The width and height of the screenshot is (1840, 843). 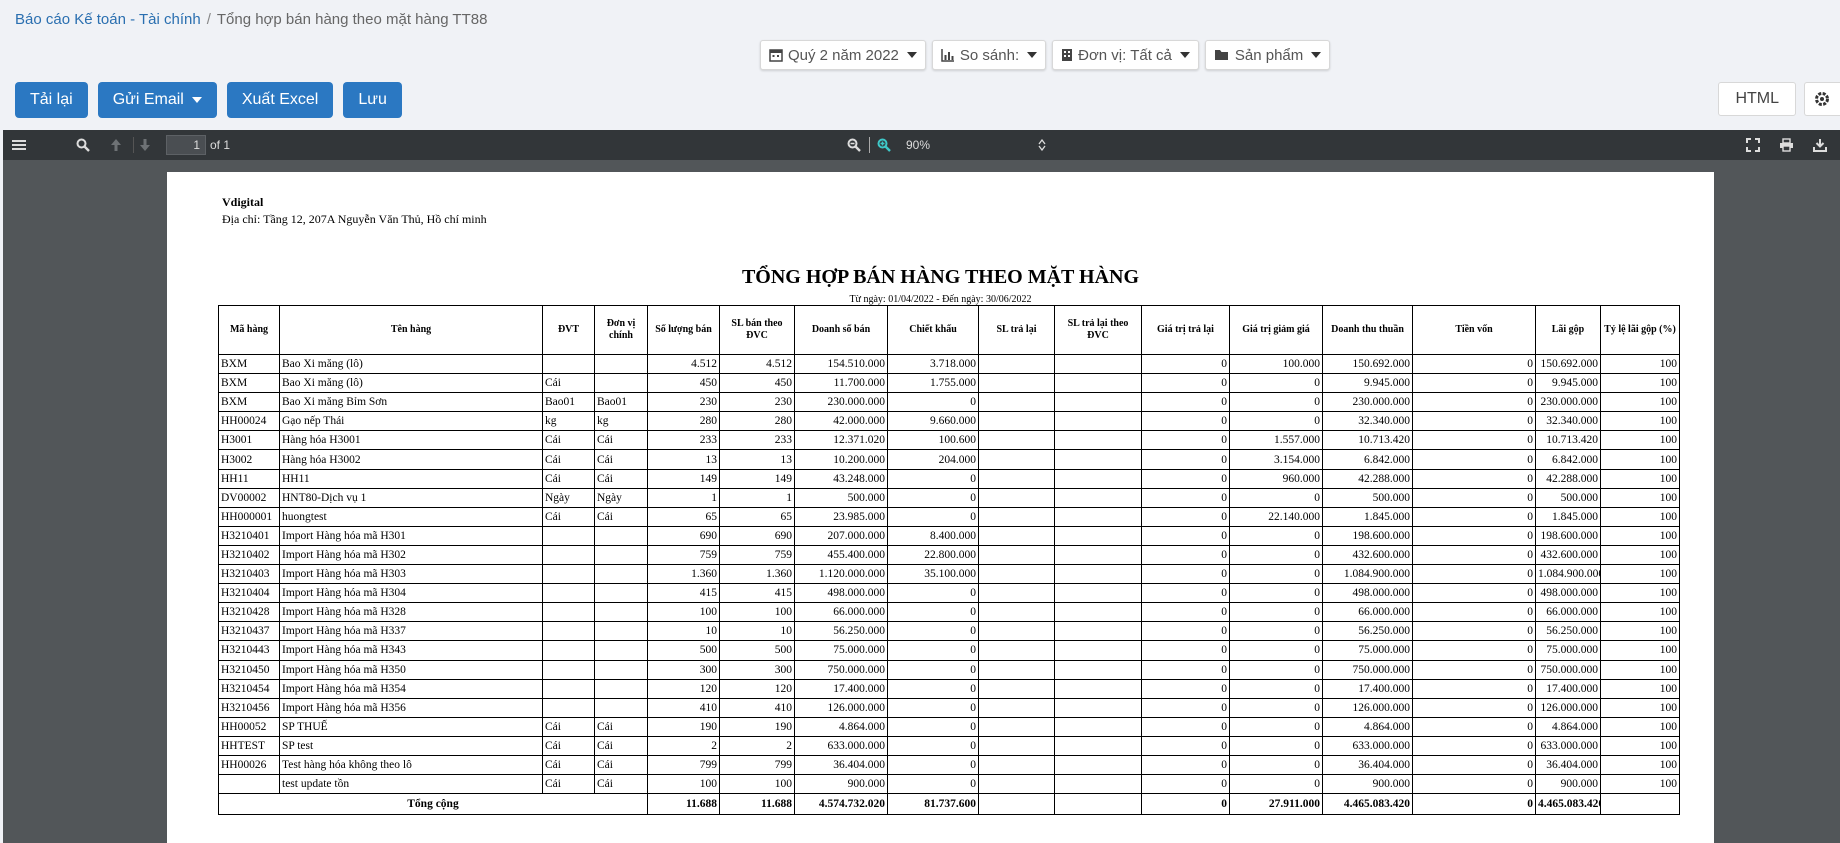 I want to click on table-cell: 66.000.000, so click(x=1367, y=612).